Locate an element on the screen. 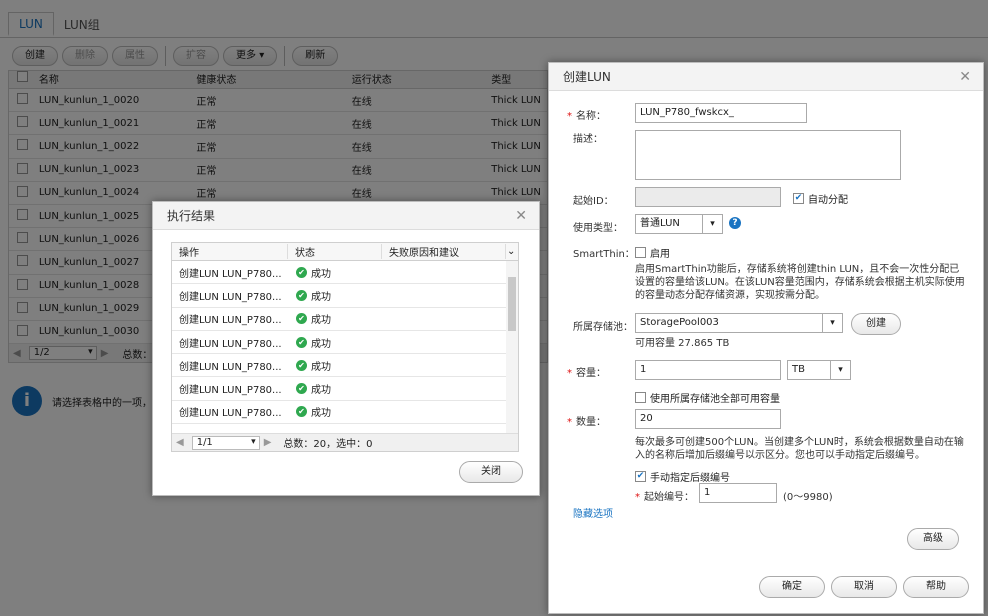  col-status: 状态 is located at coordinates (335, 251).